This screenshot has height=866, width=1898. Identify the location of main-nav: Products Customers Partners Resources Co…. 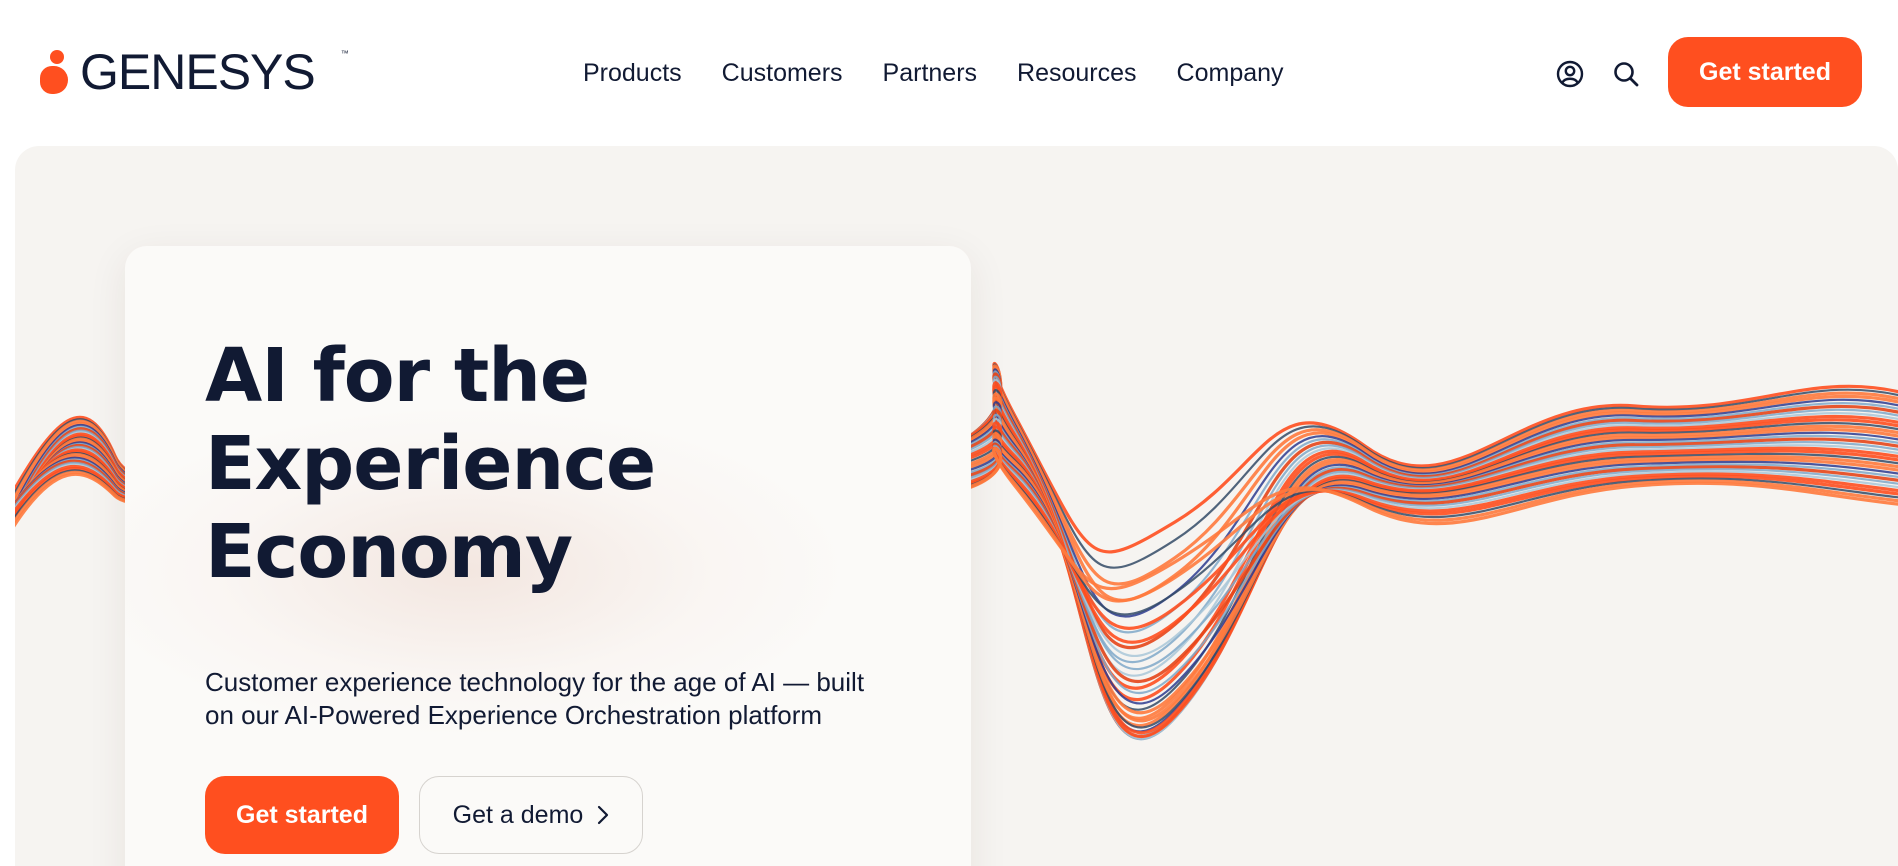
(933, 73).